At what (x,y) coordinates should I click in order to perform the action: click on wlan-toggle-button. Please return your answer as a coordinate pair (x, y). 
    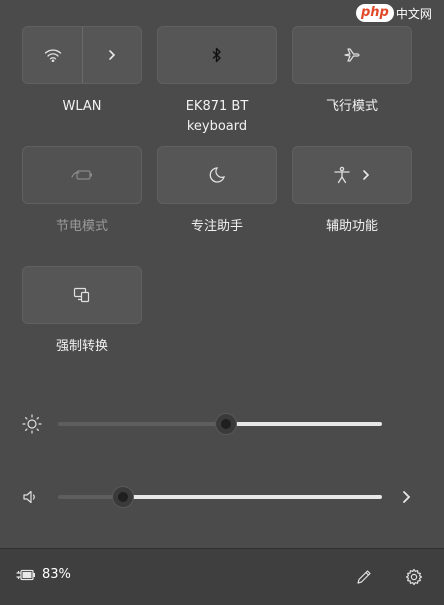
    Looking at the image, I should click on (52, 55).